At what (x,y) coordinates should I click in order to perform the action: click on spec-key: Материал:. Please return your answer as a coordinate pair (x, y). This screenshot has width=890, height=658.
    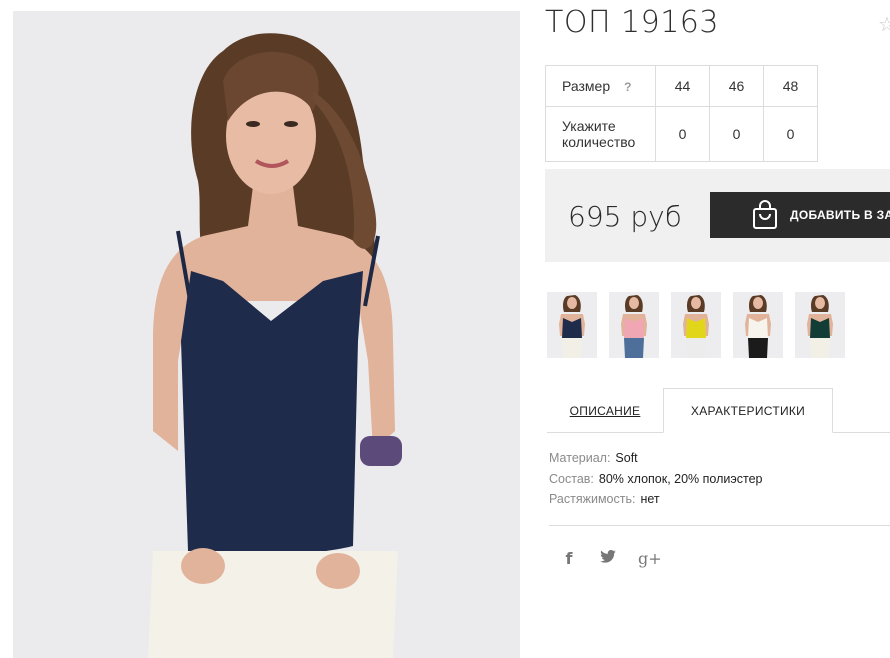
    Looking at the image, I should click on (580, 458).